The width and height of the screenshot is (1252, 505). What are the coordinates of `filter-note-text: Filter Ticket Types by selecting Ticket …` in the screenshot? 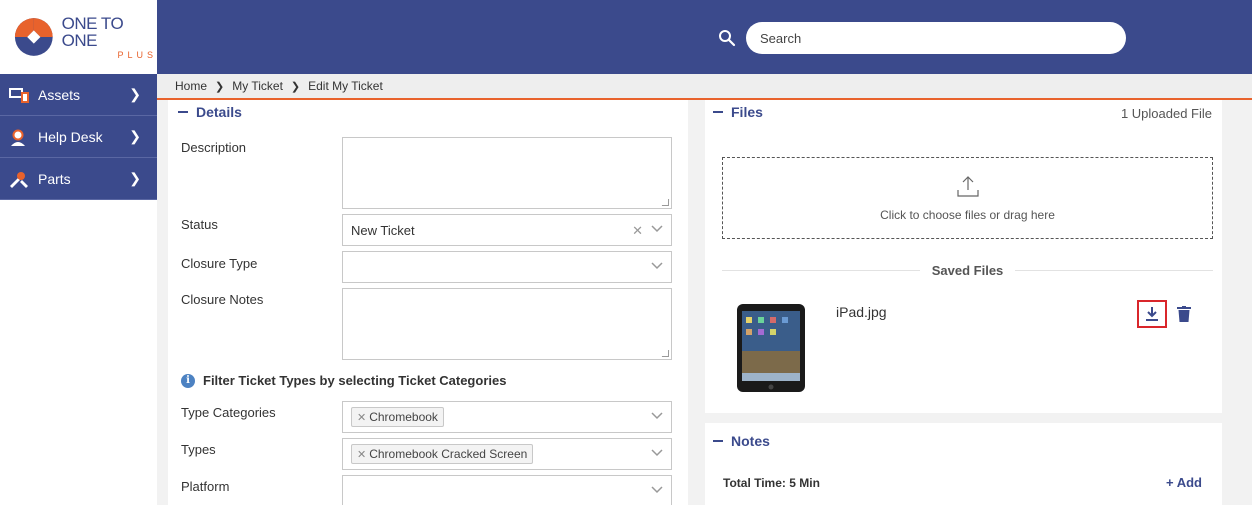 It's located at (355, 380).